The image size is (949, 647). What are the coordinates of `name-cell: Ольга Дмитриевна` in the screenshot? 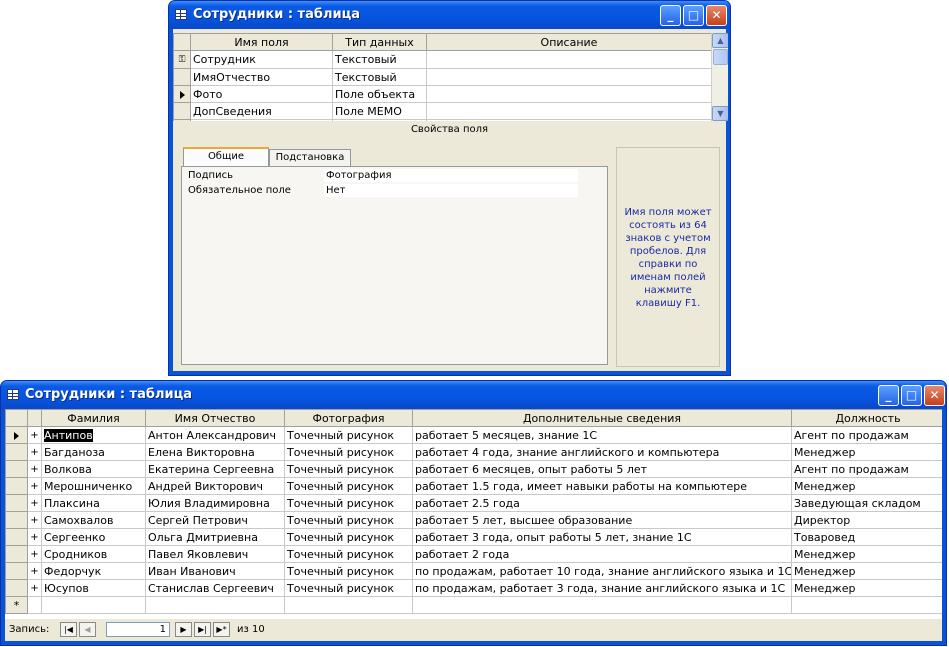 It's located at (215, 537).